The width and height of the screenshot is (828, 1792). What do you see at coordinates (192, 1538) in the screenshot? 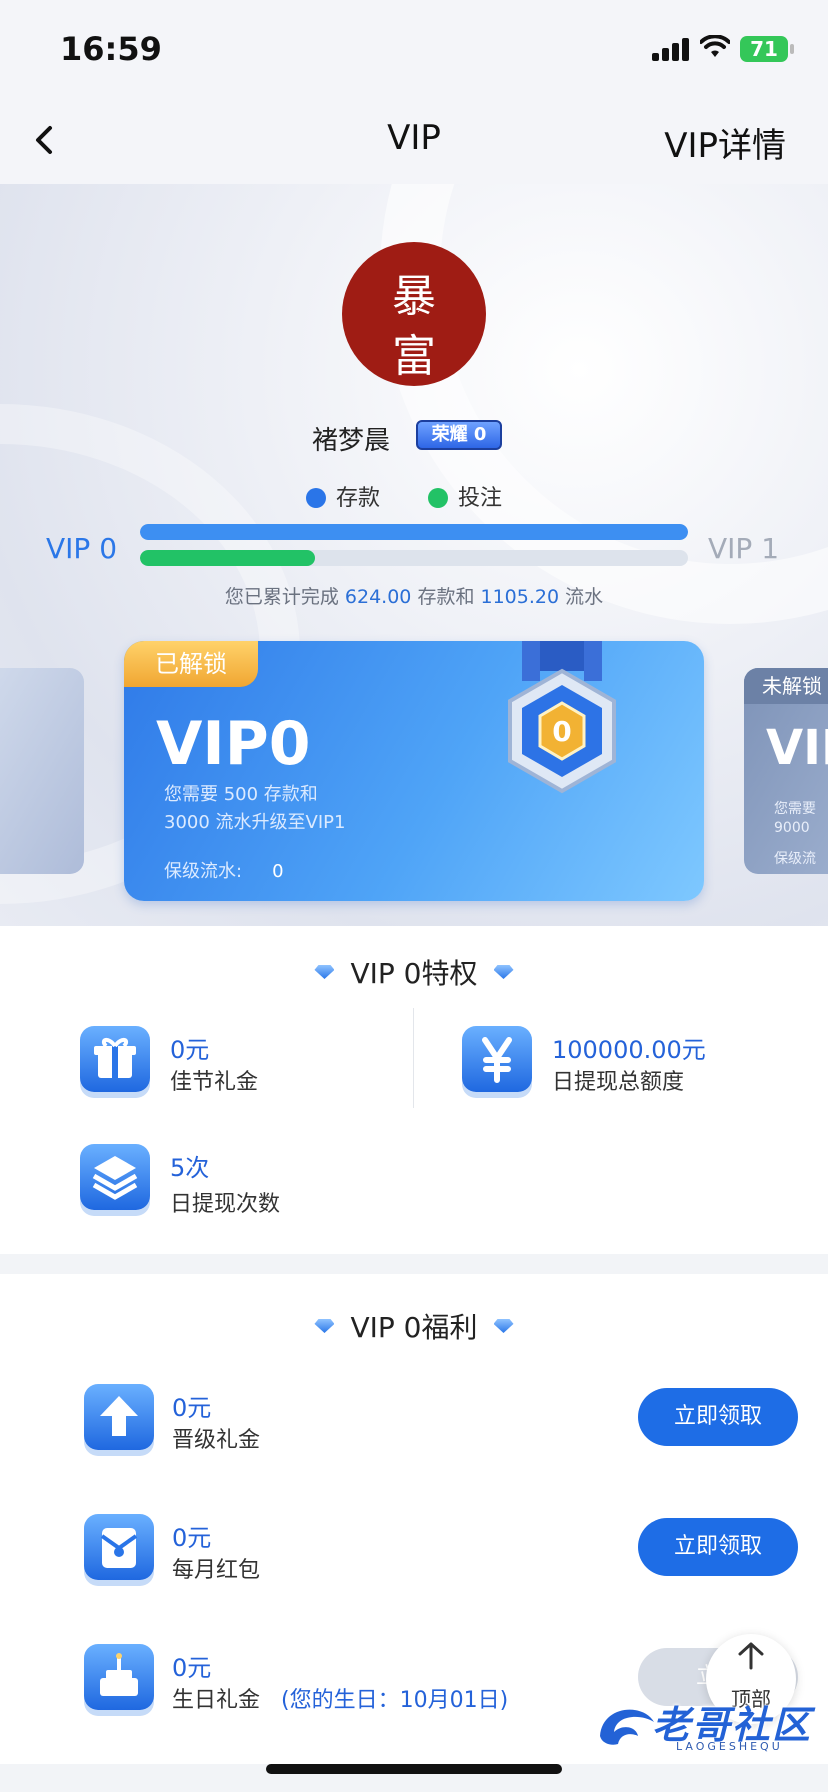
I see `monthly-envelope-value: 0元` at bounding box center [192, 1538].